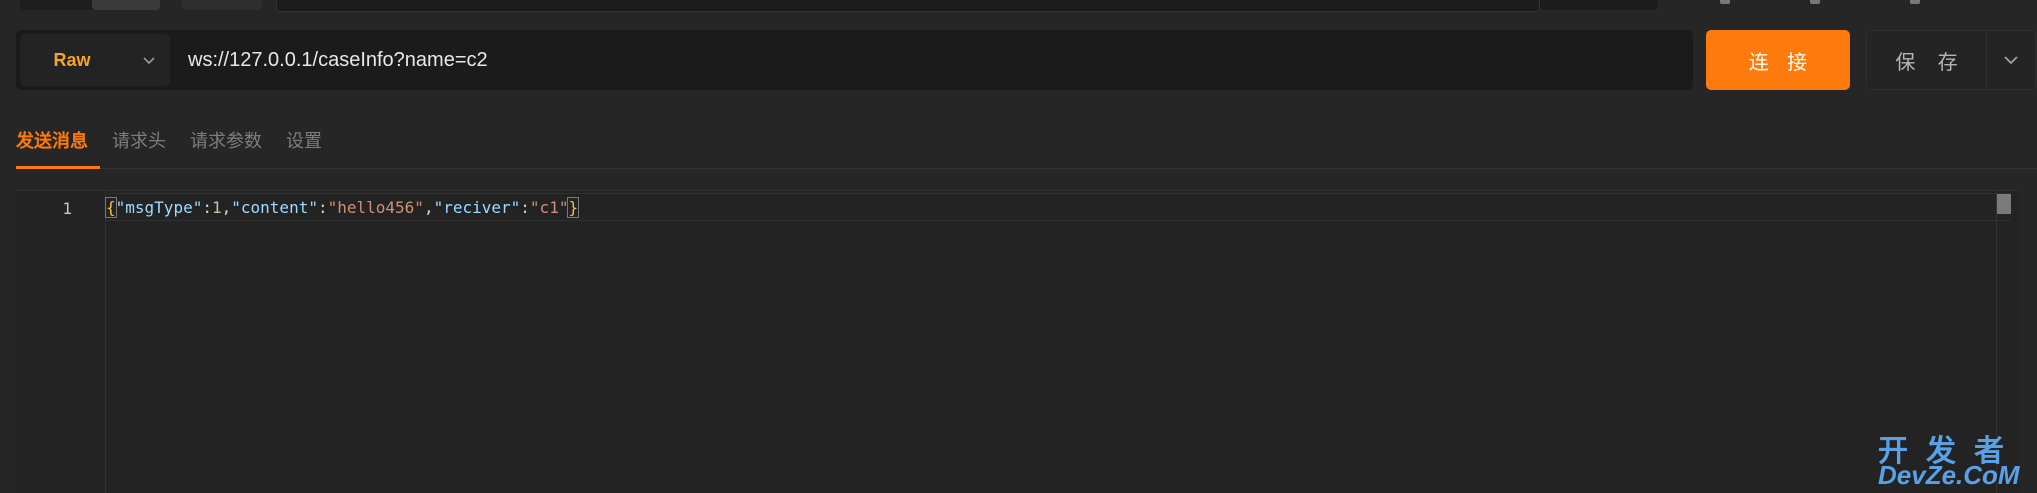  I want to click on tab-send-message: 发送消息, so click(58, 140).